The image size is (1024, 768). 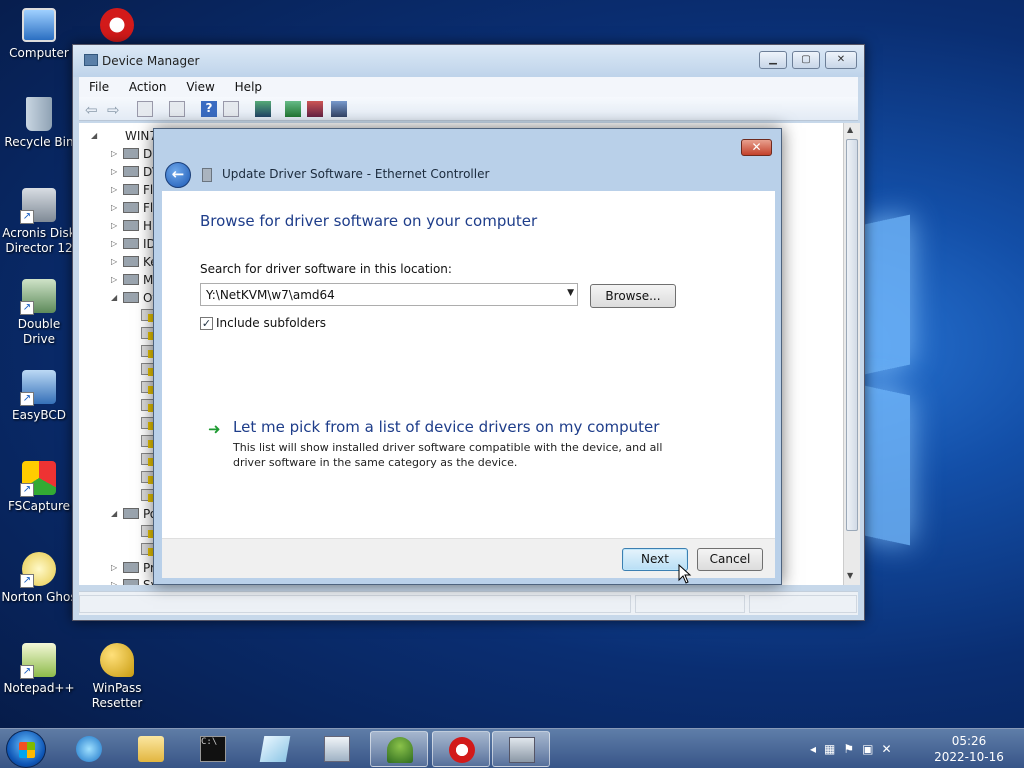 I want to click on minimize-button: ▁, so click(x=773, y=60).